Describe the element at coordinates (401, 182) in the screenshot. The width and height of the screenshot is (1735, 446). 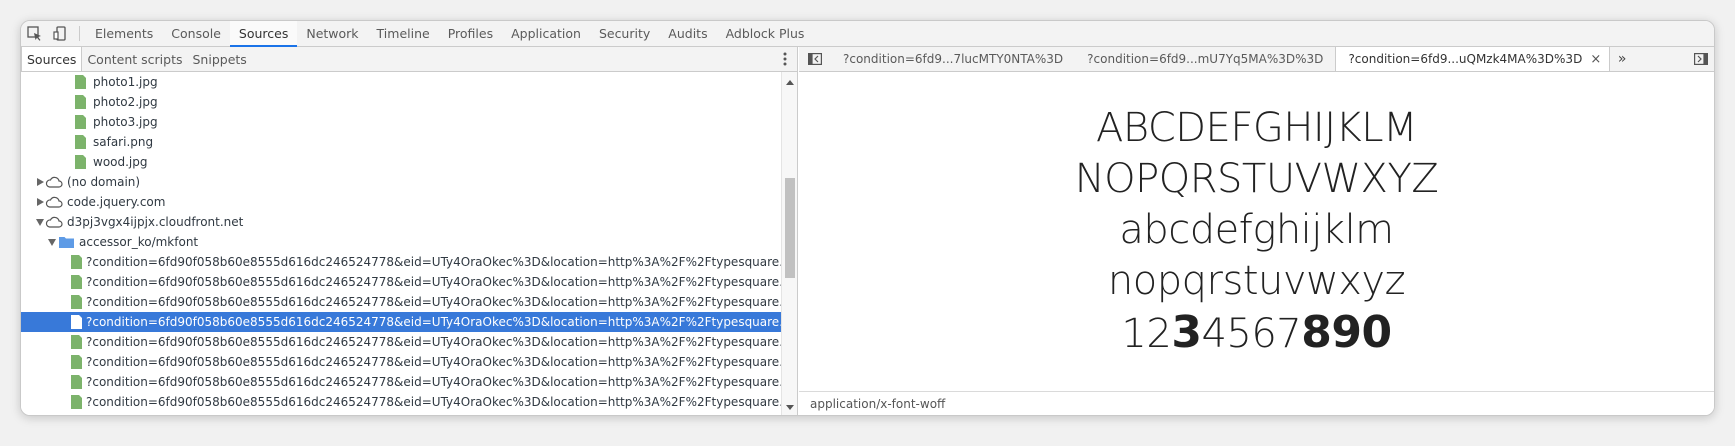
I see `tree-domain-no-domain: (no domain)` at that location.